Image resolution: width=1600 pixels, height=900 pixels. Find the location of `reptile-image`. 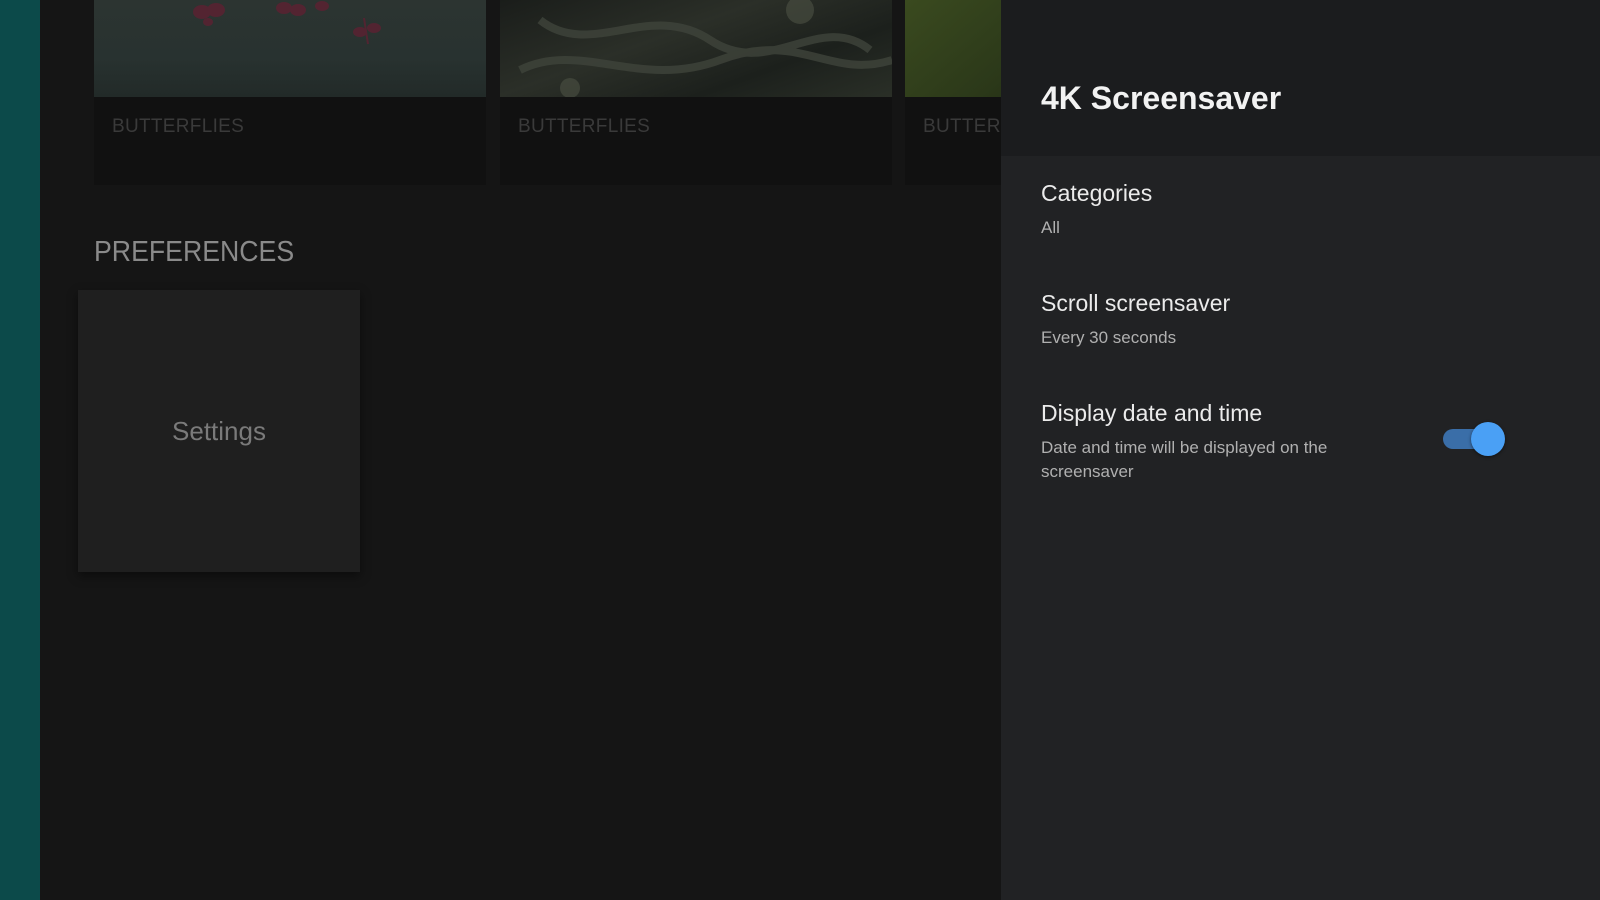

reptile-image is located at coordinates (705, 48).